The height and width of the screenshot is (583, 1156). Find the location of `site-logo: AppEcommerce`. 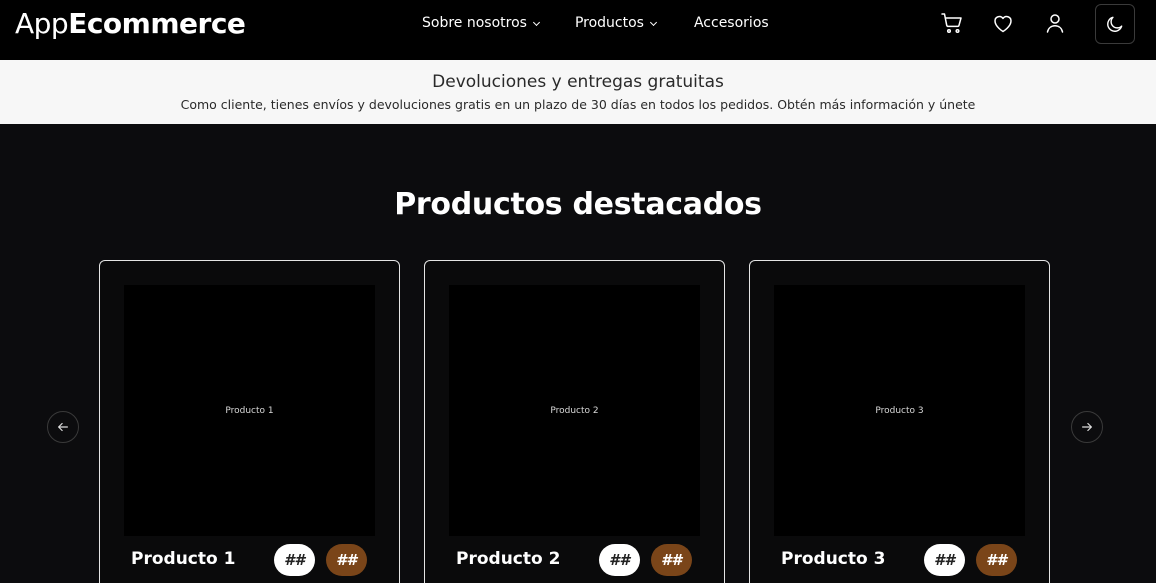

site-logo: AppEcommerce is located at coordinates (130, 24).